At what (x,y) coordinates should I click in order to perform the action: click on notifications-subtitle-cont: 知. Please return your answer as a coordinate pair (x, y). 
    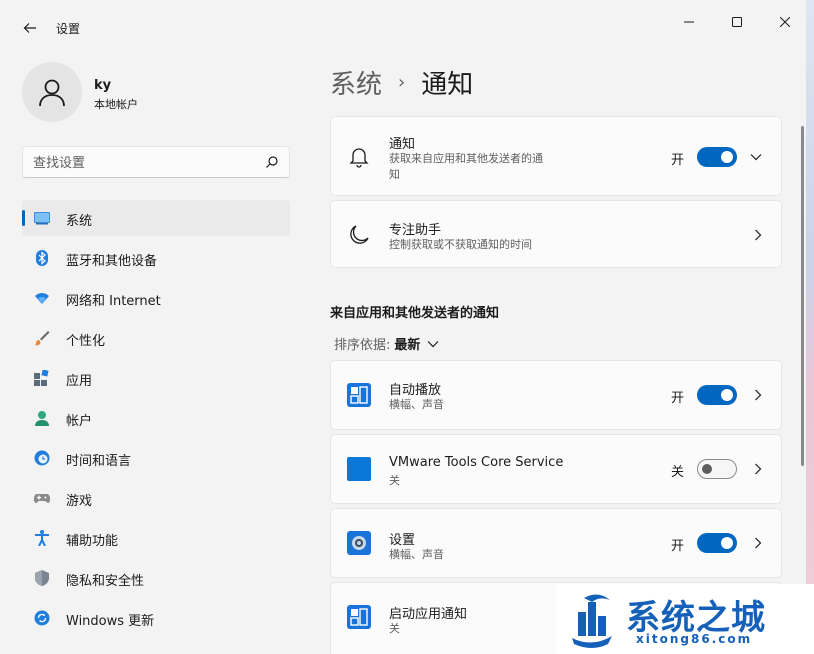
    Looking at the image, I should click on (394, 174).